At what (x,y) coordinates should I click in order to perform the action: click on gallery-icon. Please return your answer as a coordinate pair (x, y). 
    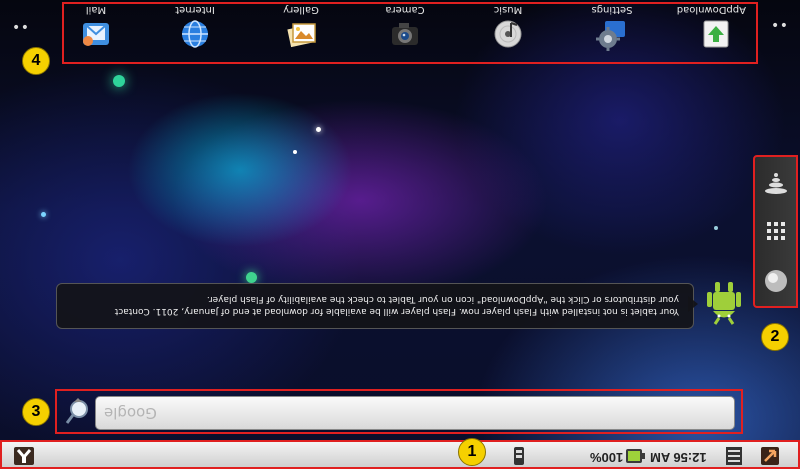
    Looking at the image, I should click on (301, 35).